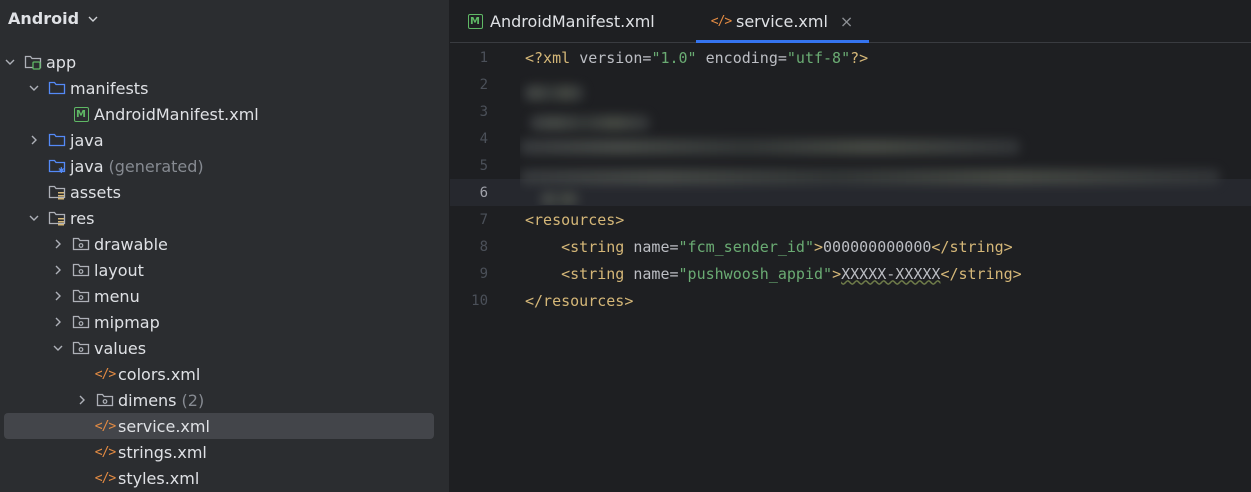  I want to click on code-text: </resources>, so click(579, 300).